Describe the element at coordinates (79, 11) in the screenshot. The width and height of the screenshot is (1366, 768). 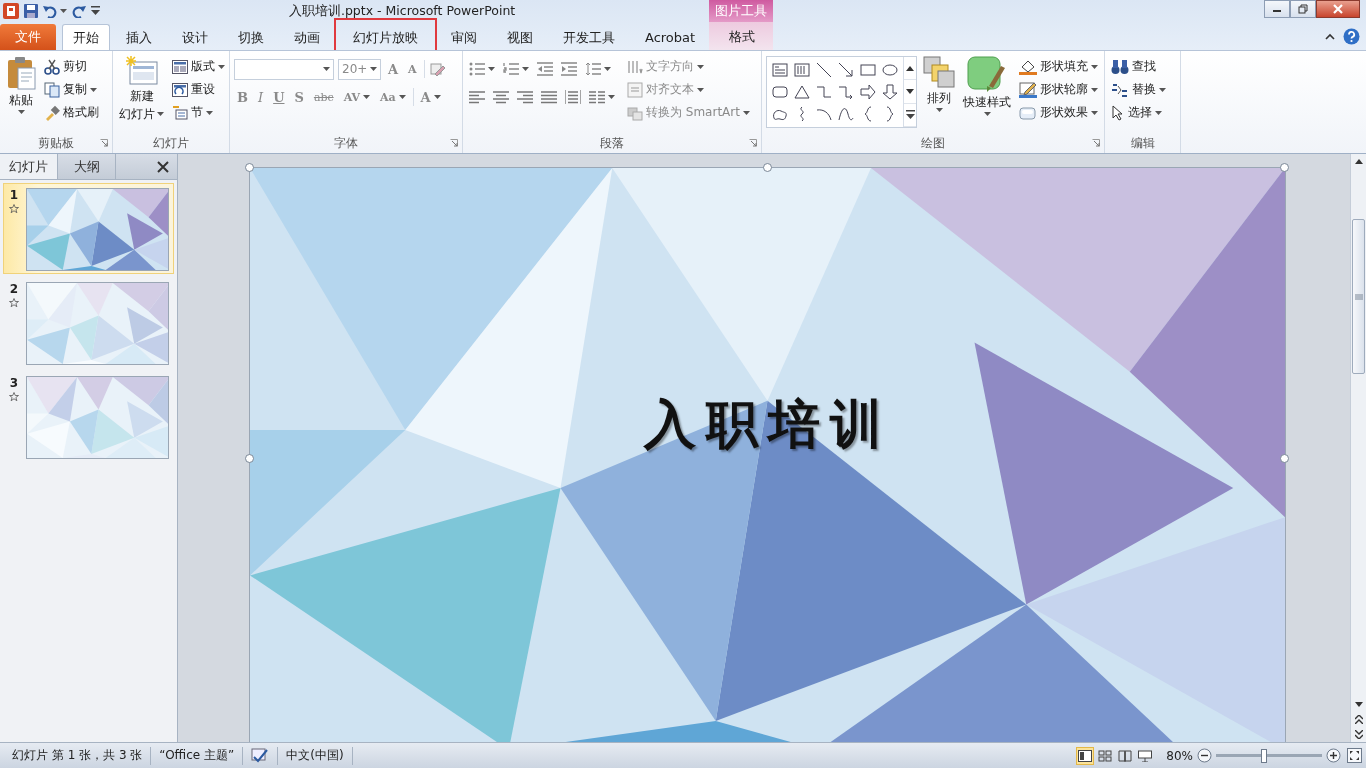
I see `redo-icon` at that location.